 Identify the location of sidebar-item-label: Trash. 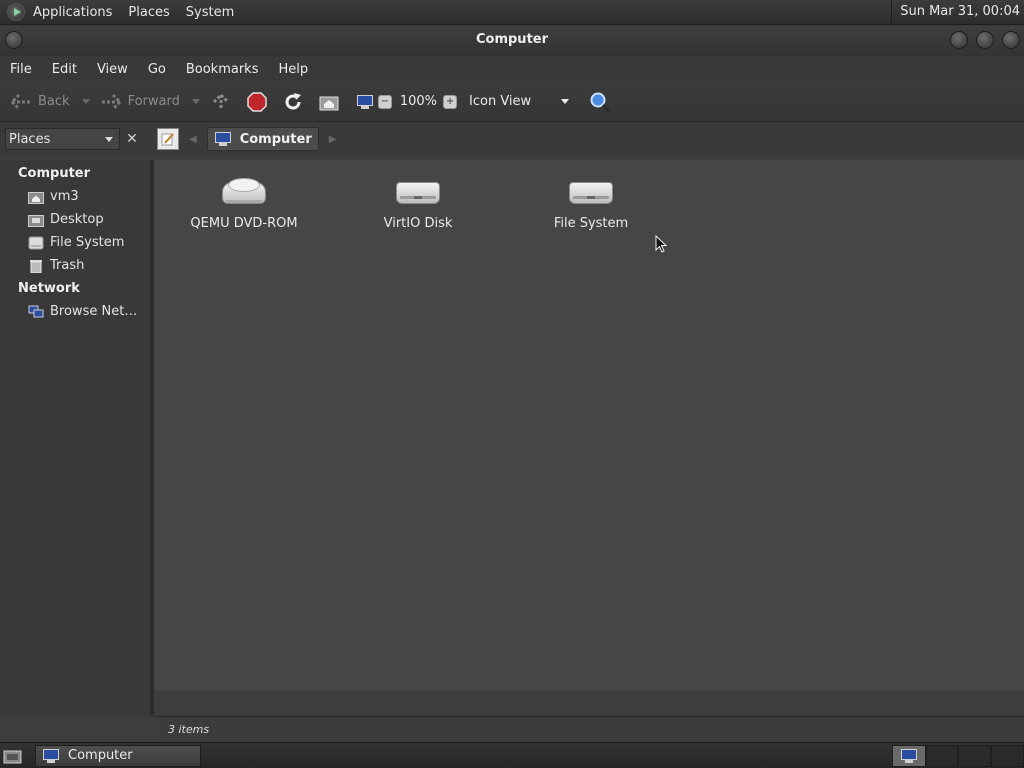
(67, 265).